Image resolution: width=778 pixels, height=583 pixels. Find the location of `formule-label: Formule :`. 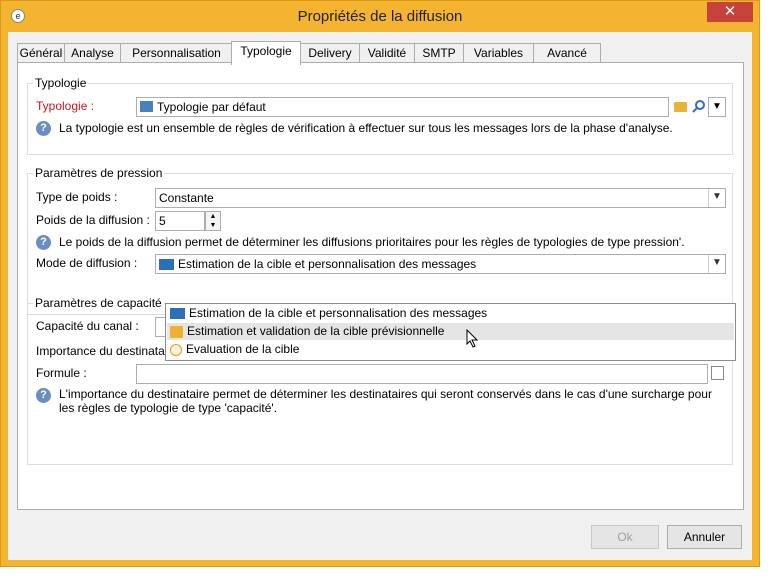

formule-label: Formule : is located at coordinates (61, 373).